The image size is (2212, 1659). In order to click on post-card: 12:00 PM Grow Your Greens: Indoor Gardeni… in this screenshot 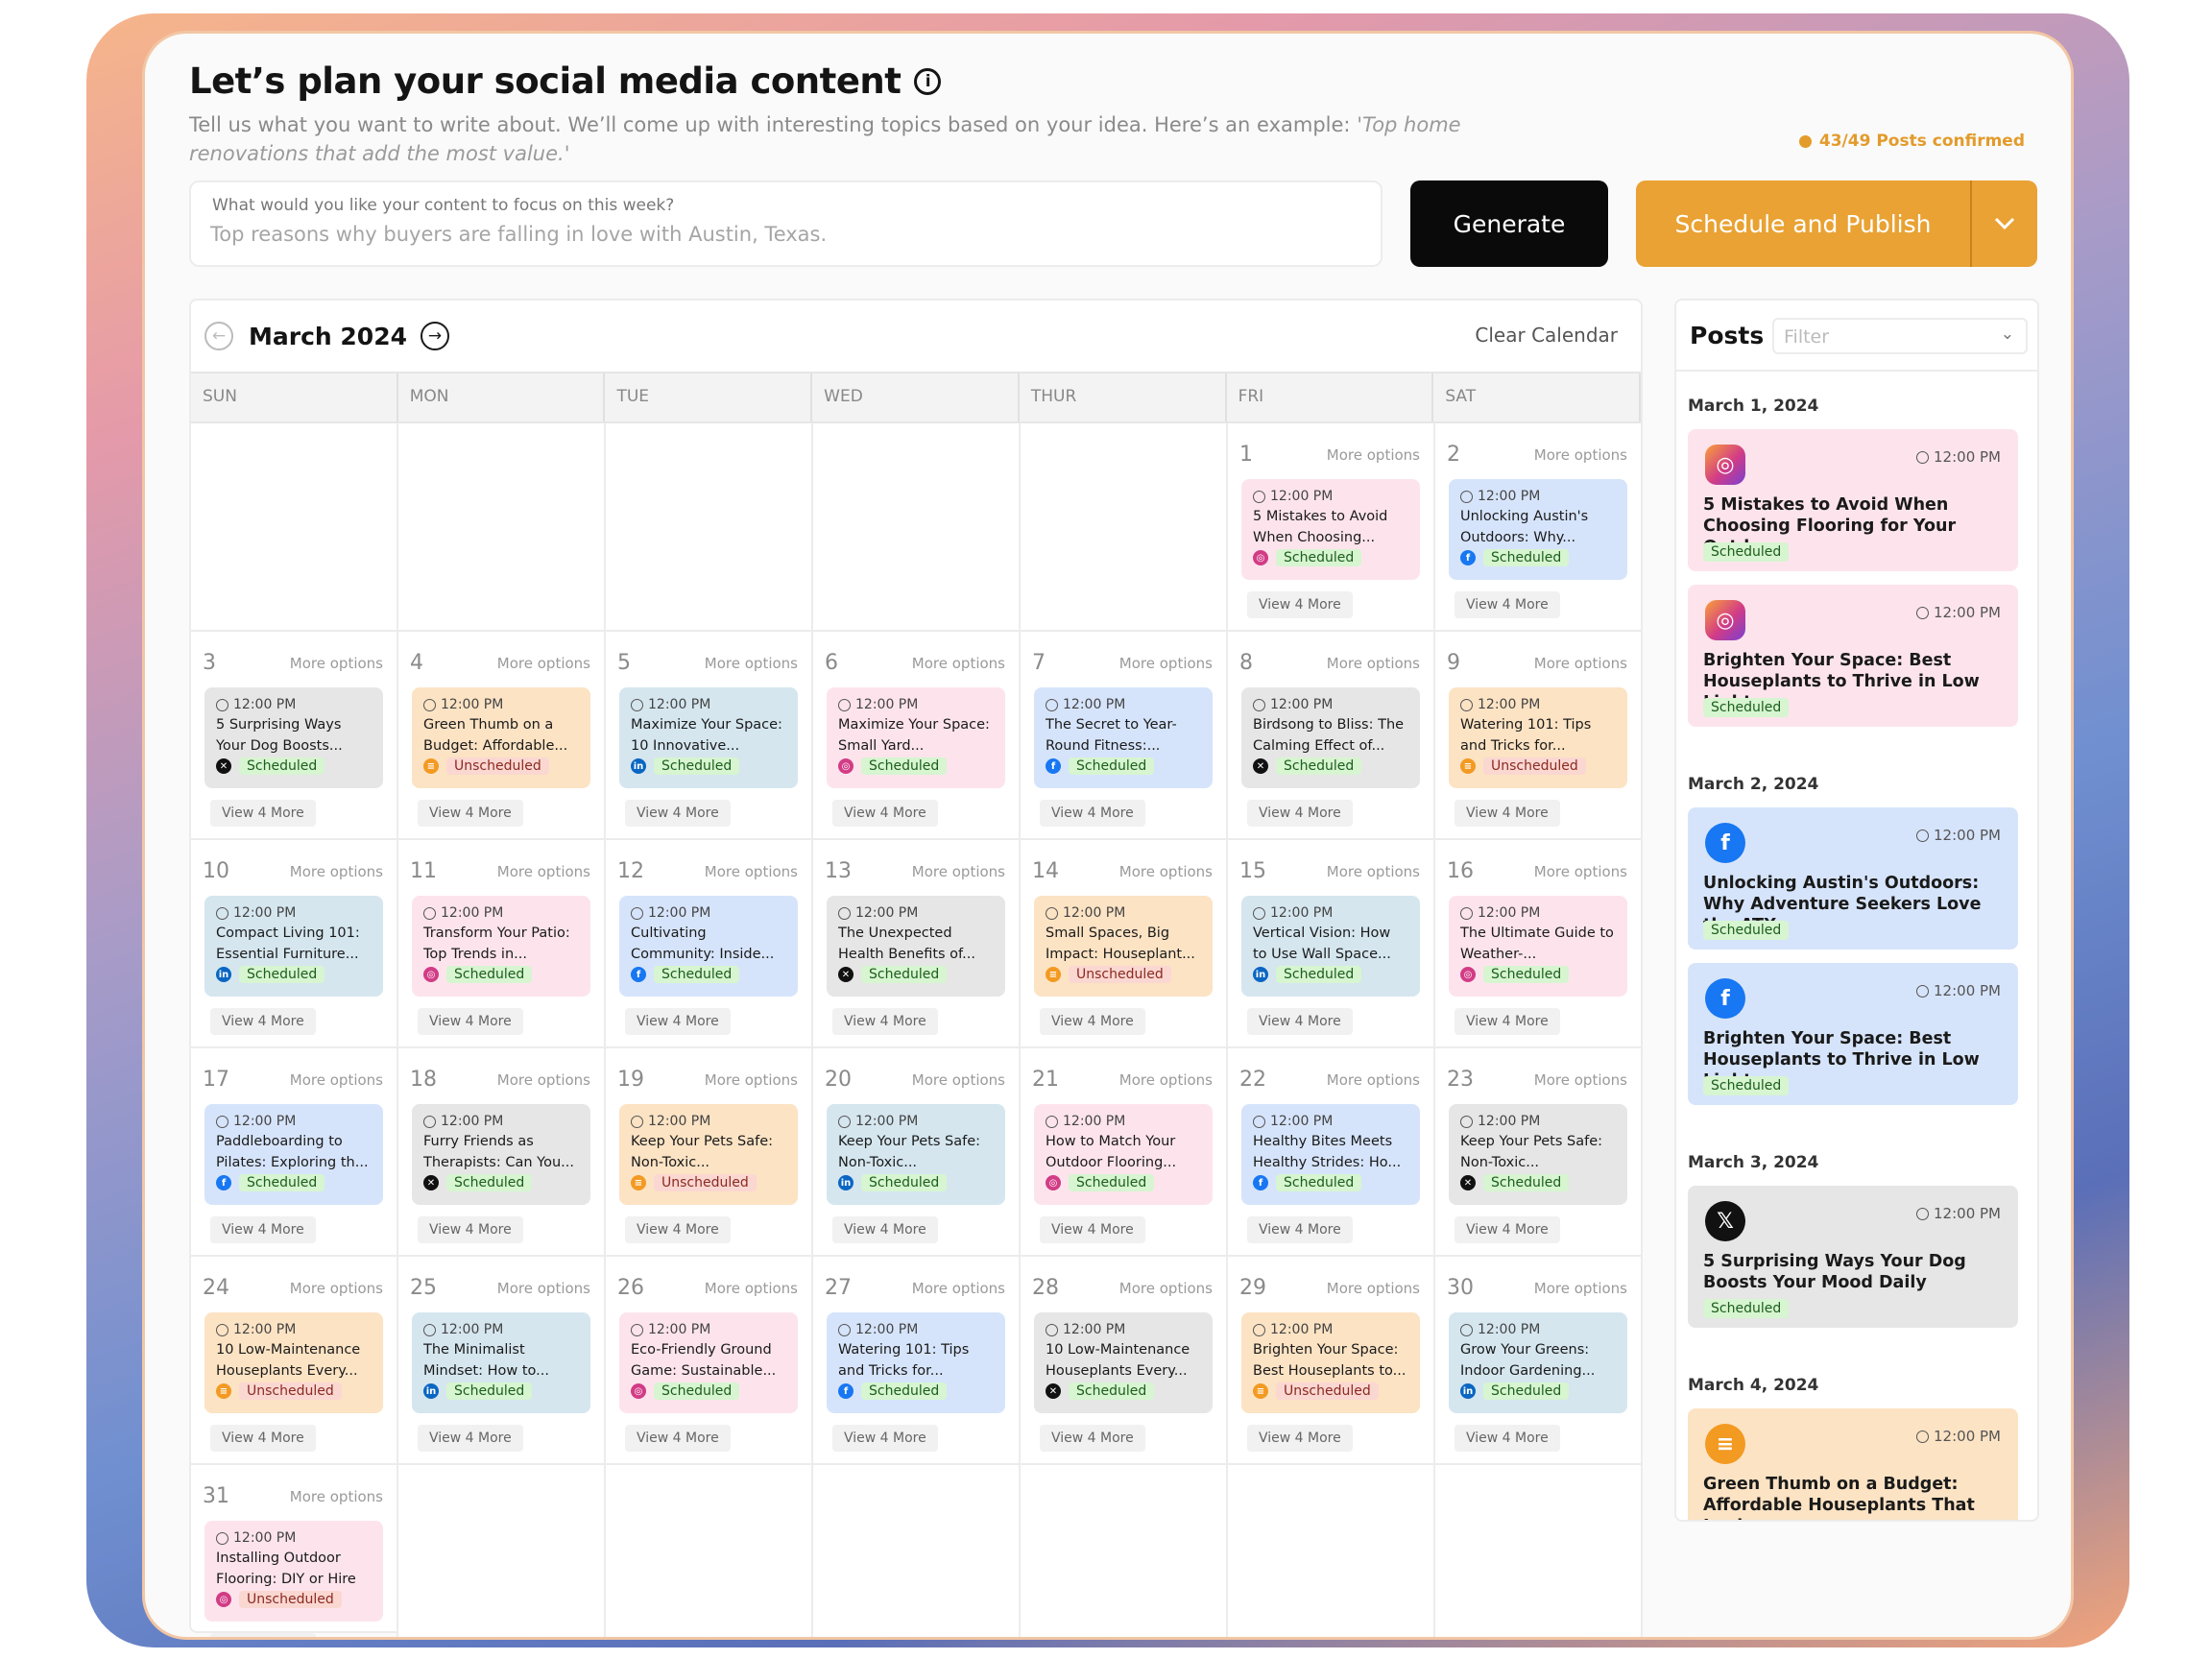, I will do `click(1538, 1362)`.